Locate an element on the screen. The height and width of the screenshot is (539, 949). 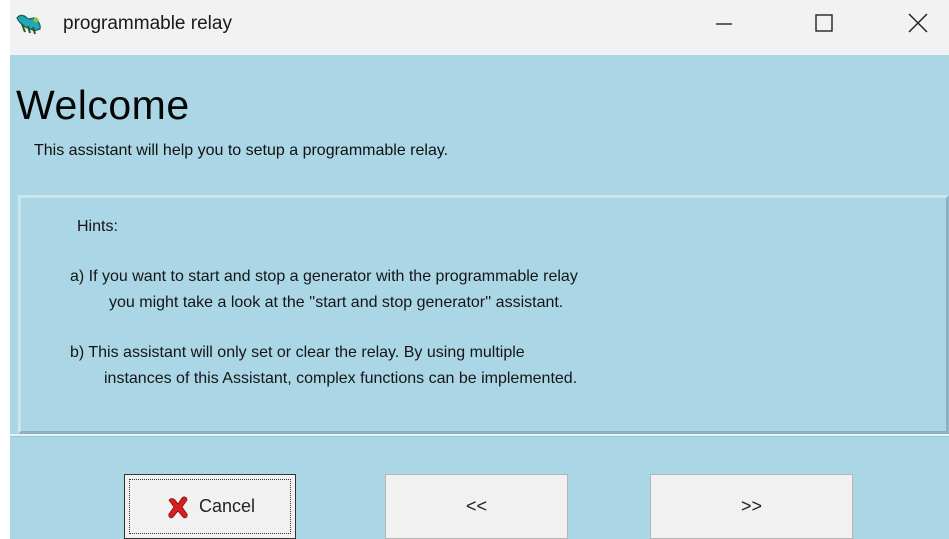
red-x-icon is located at coordinates (178, 507).